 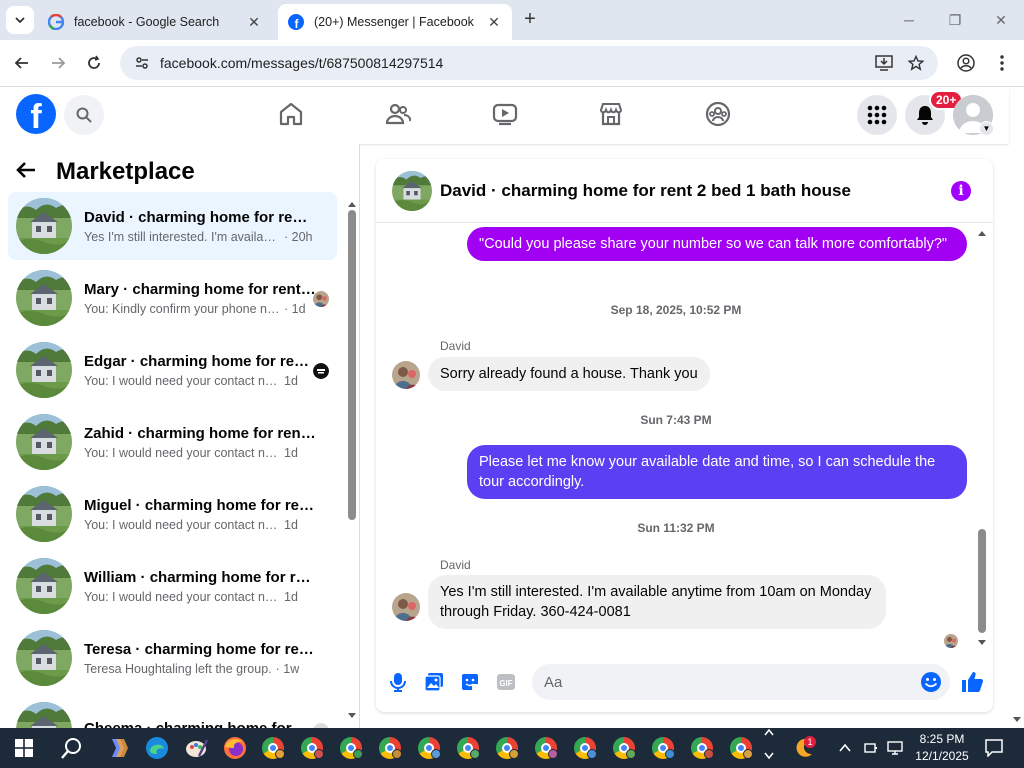 I want to click on browser-menu-icon, so click(x=1002, y=63).